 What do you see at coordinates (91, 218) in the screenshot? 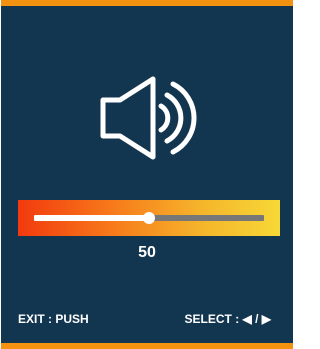
I see `volume-slider-fill` at bounding box center [91, 218].